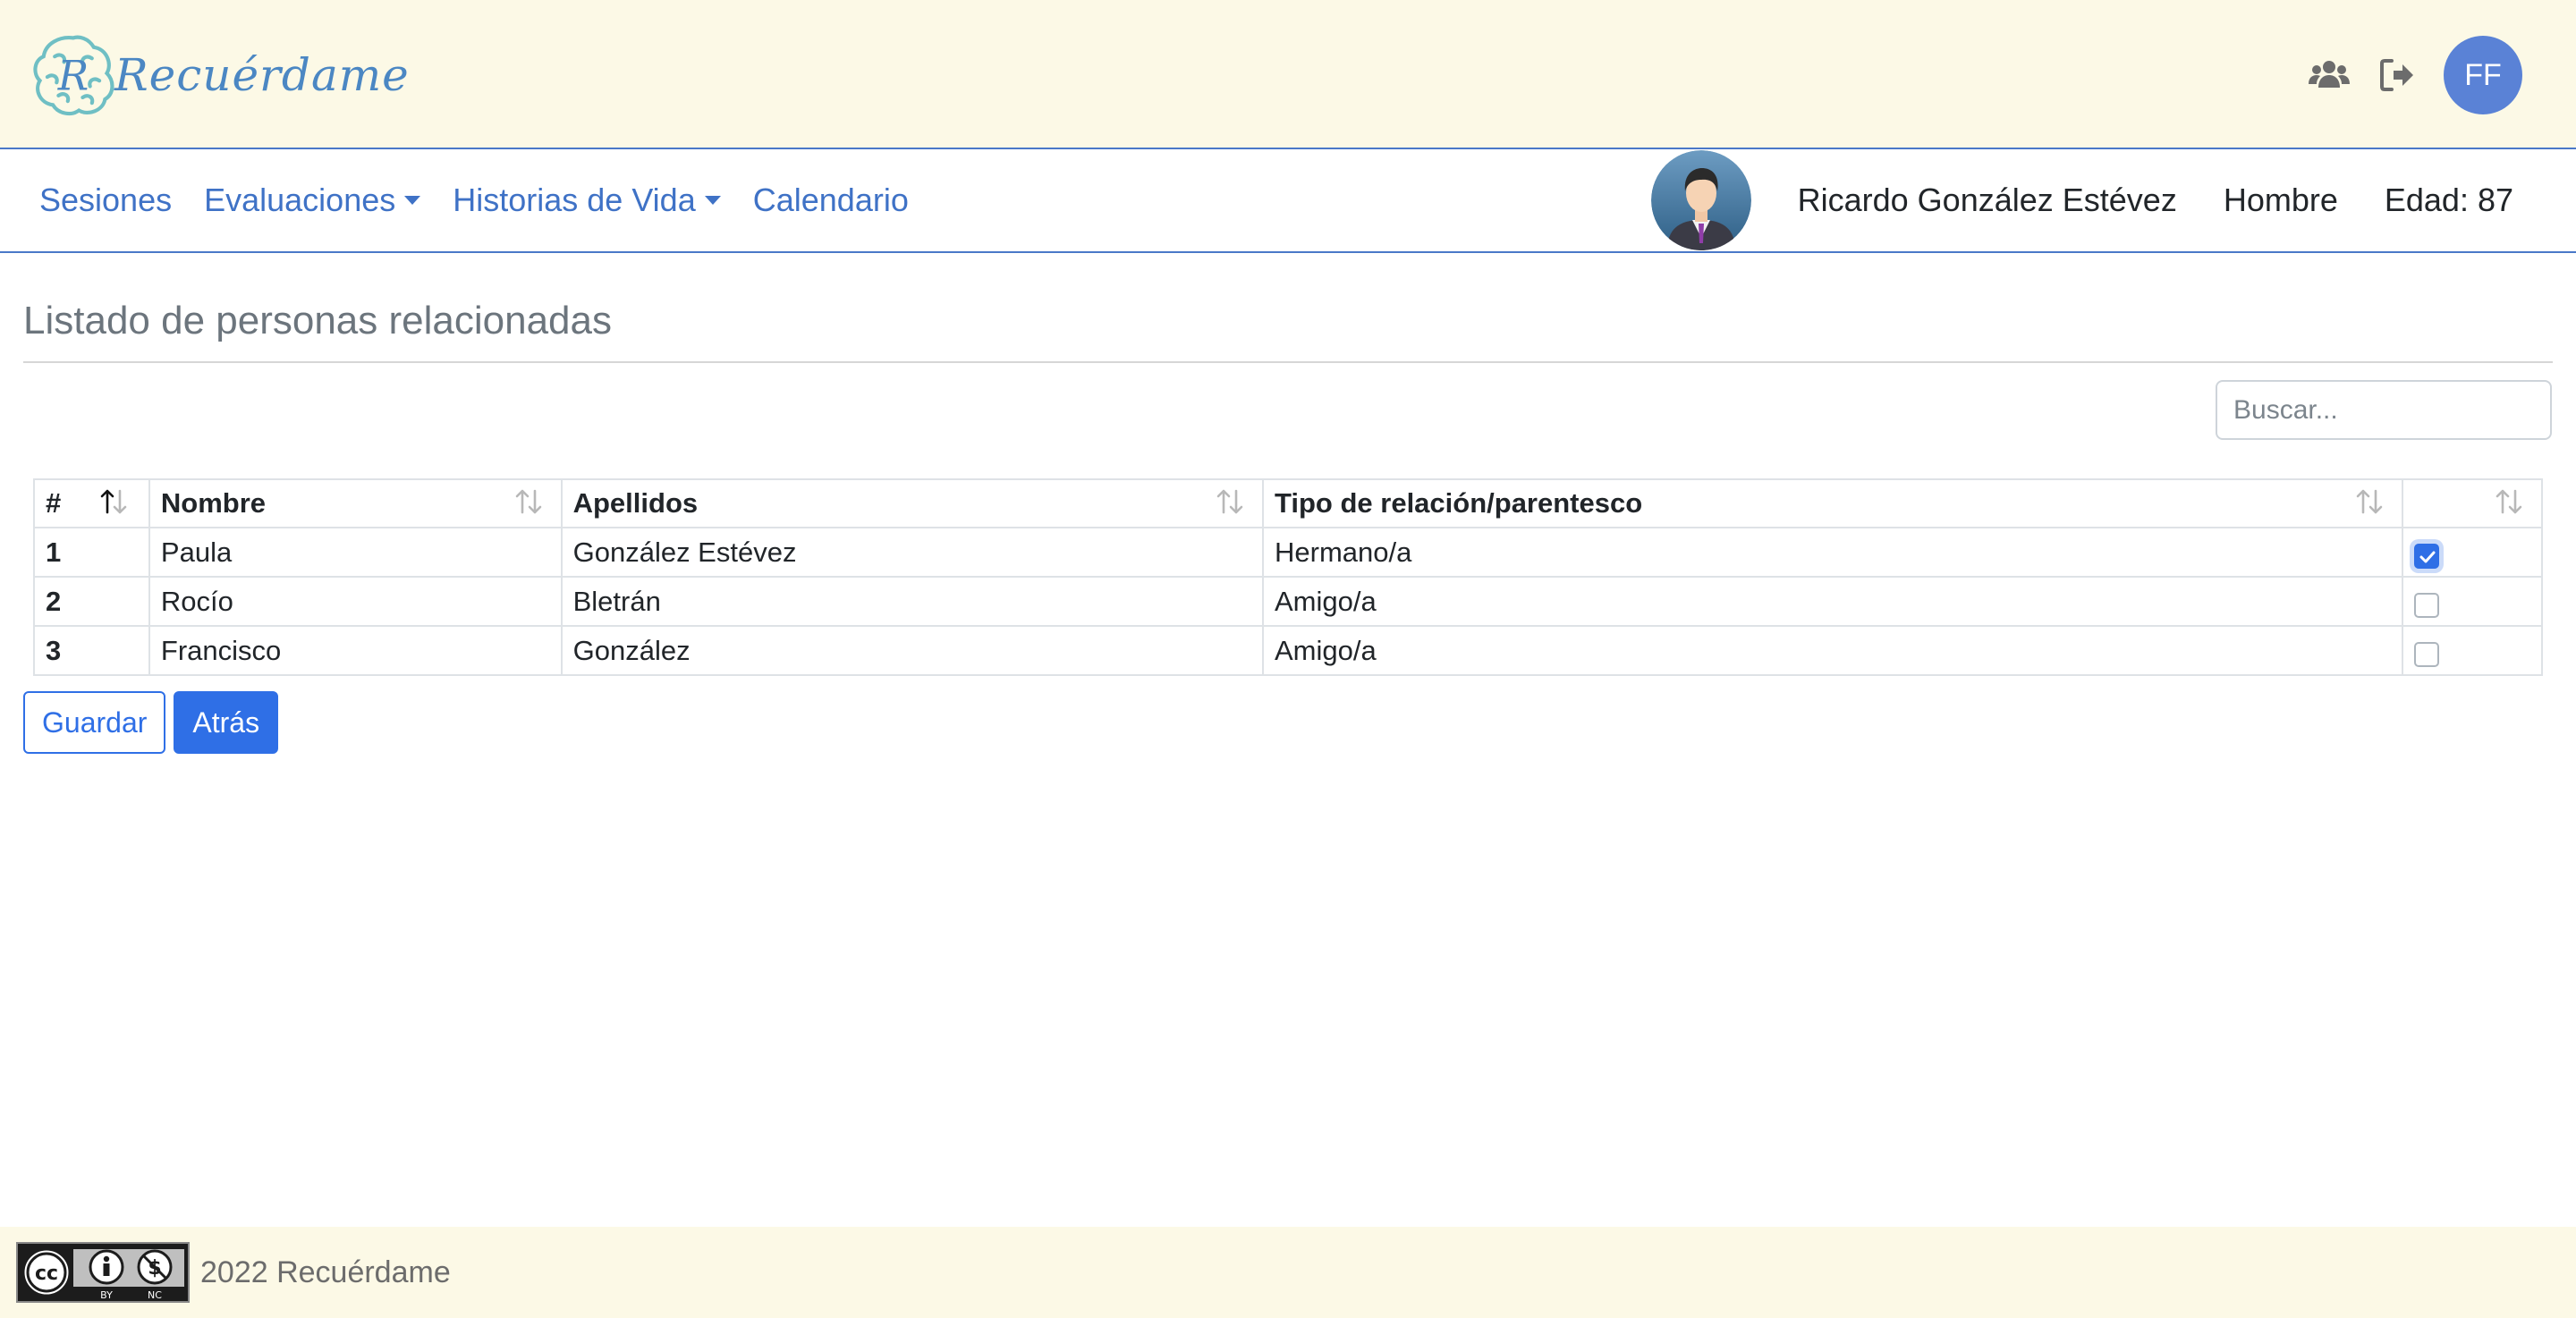 The width and height of the screenshot is (2576, 1318). I want to click on save-button: Guardar, so click(94, 723).